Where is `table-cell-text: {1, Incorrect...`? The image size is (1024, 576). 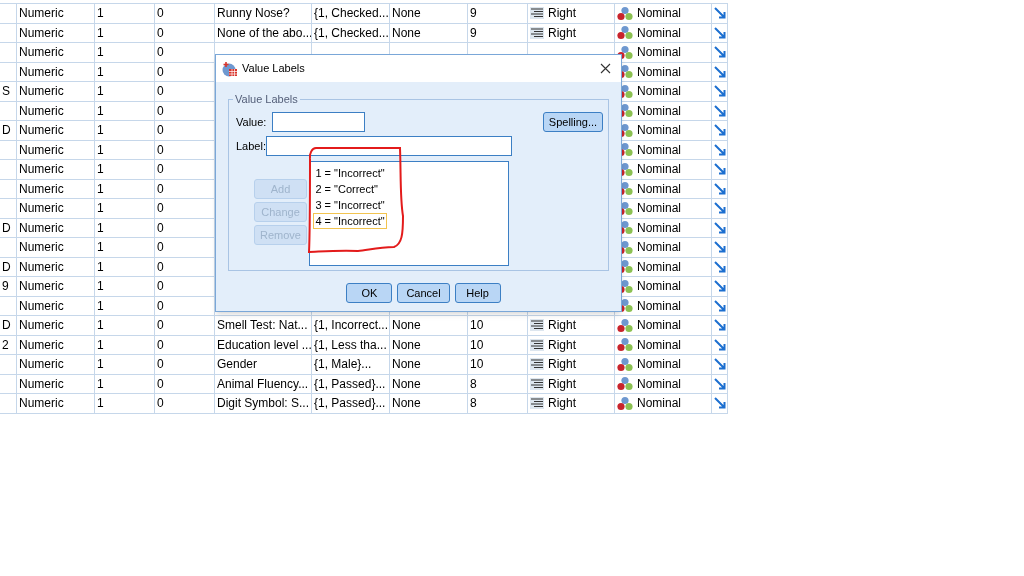 table-cell-text: {1, Incorrect... is located at coordinates (351, 326).